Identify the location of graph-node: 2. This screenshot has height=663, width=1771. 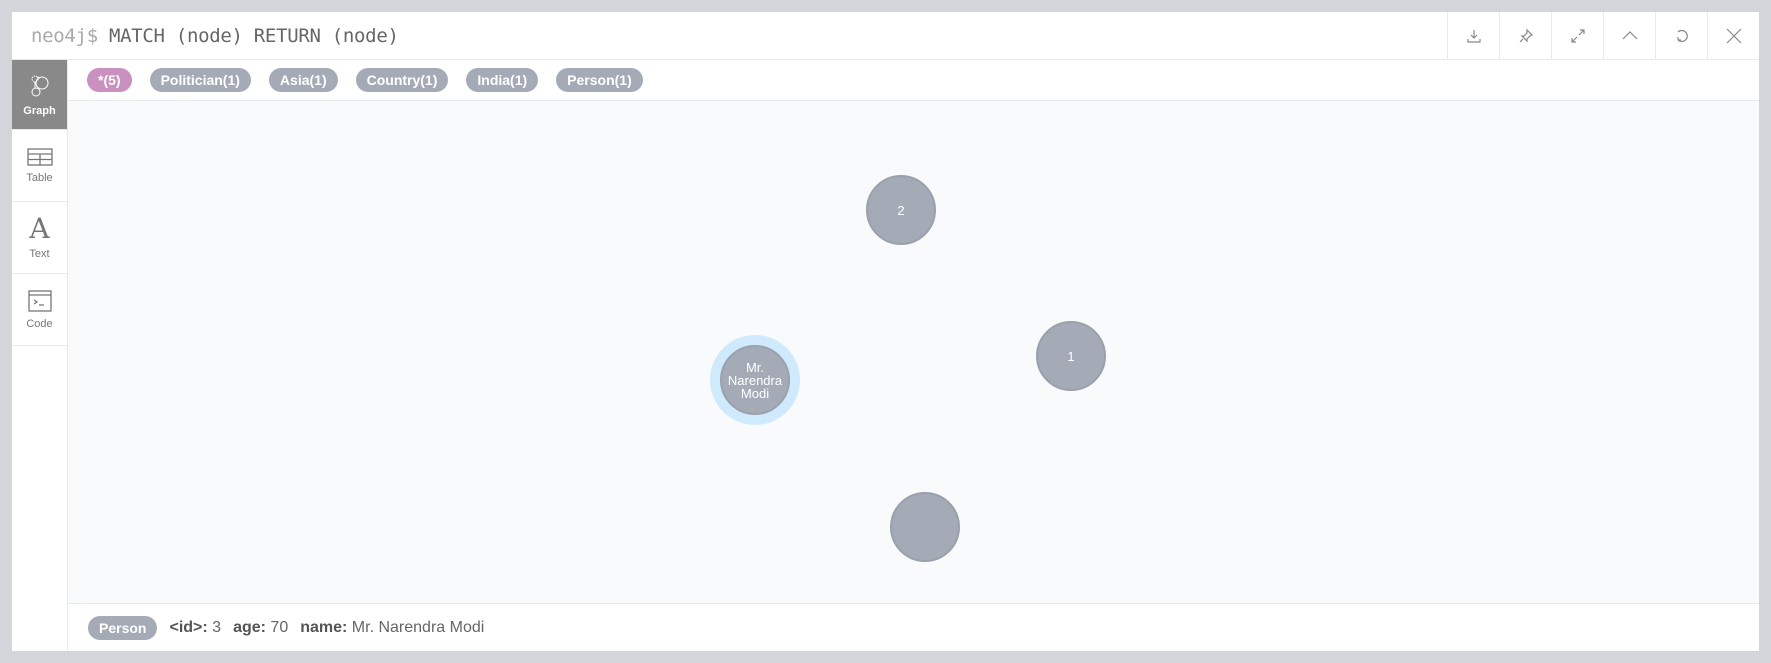
(901, 210).